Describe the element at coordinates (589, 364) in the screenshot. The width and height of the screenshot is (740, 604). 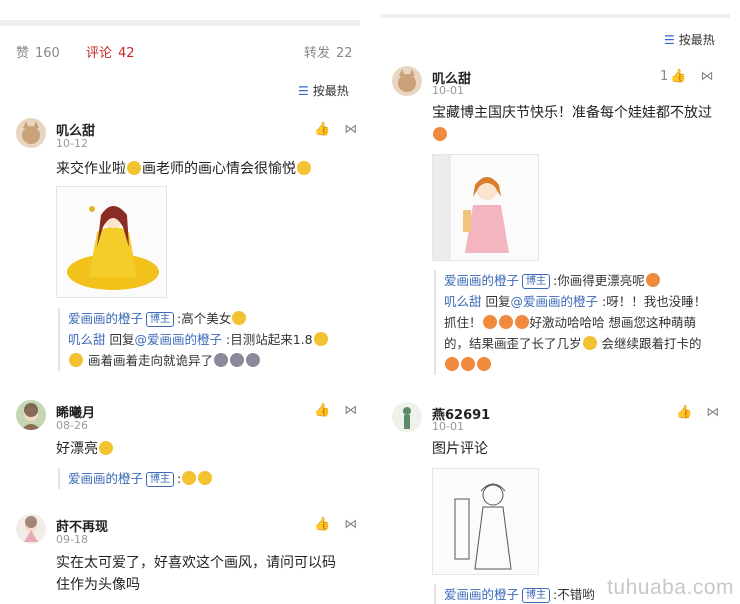
I see `reply-line` at that location.